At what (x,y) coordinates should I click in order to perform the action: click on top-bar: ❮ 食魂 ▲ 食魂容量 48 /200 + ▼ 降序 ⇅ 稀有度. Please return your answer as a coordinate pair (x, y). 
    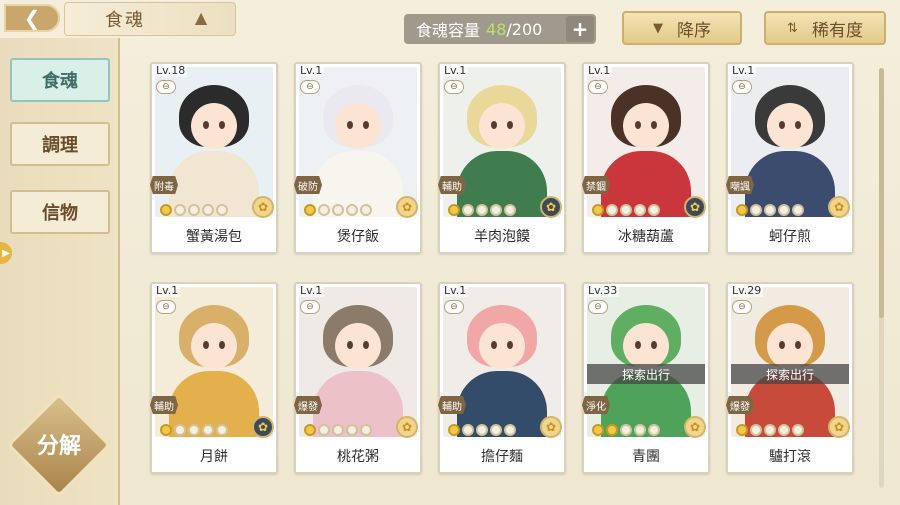
    Looking at the image, I should click on (450, 28).